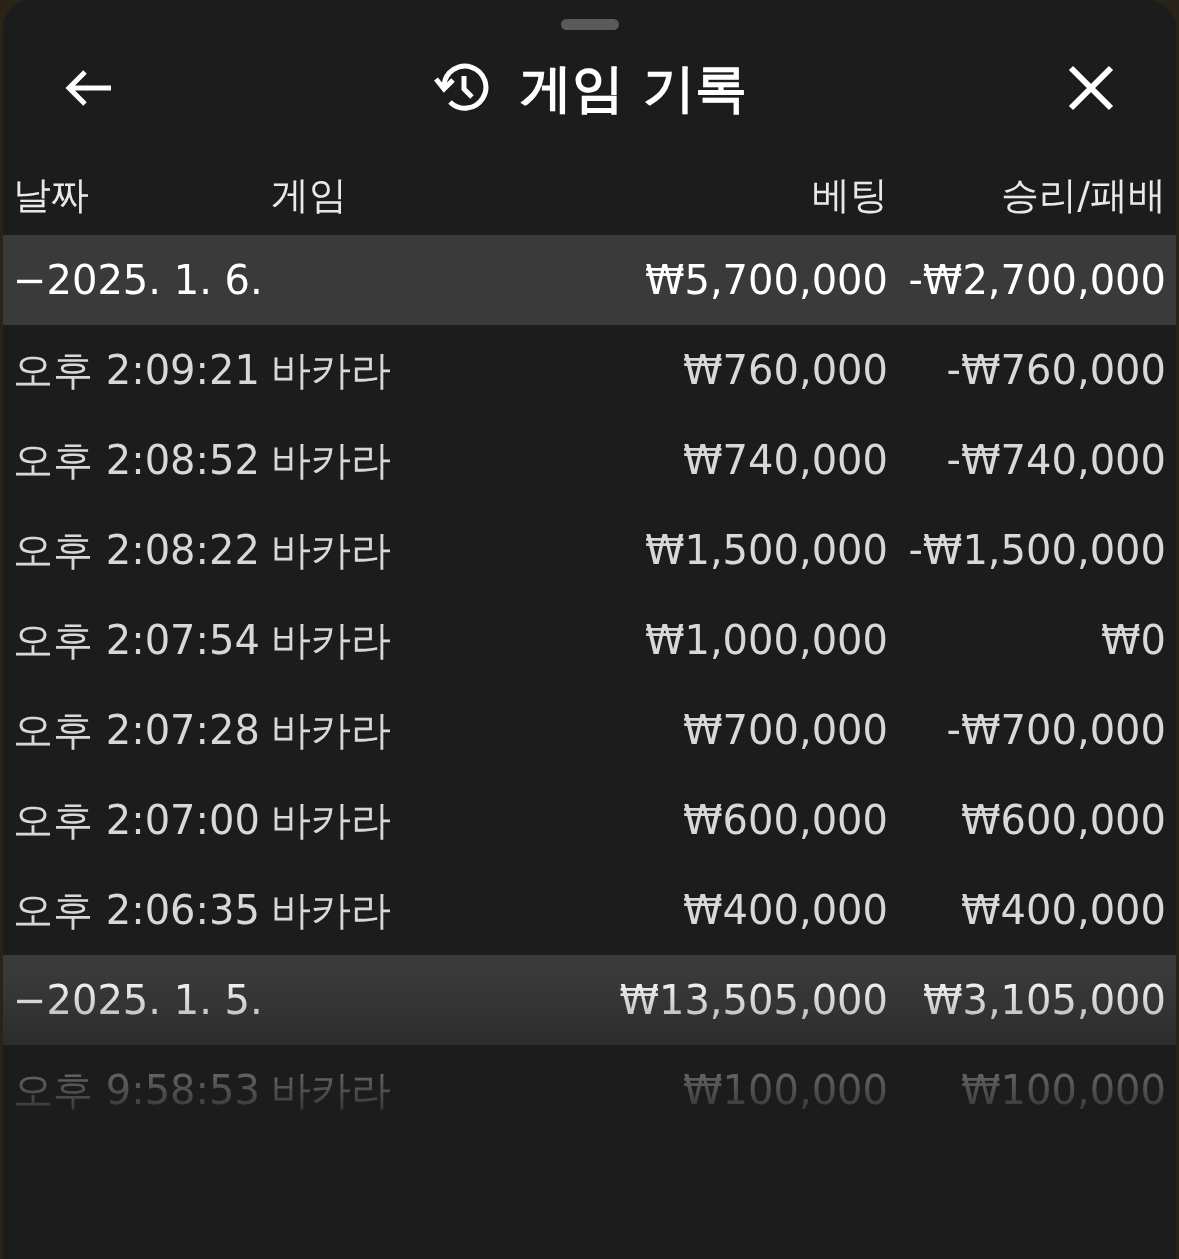 The width and height of the screenshot is (1179, 1259). Describe the element at coordinates (1055, 370) in the screenshot. I see `table-cell-text: -₩760,000` at that location.